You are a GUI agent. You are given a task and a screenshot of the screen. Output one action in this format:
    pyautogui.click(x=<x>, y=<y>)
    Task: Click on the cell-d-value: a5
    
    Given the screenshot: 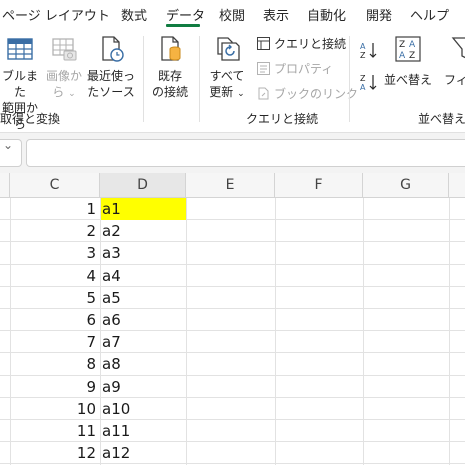 What is the action you would take?
    pyautogui.click(x=143, y=298)
    